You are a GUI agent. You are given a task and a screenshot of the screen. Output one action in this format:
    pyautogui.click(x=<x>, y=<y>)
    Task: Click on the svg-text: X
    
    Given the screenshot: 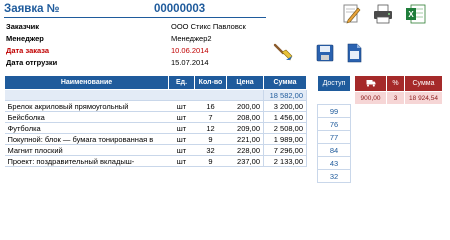 What is the action you would take?
    pyautogui.click(x=411, y=14)
    